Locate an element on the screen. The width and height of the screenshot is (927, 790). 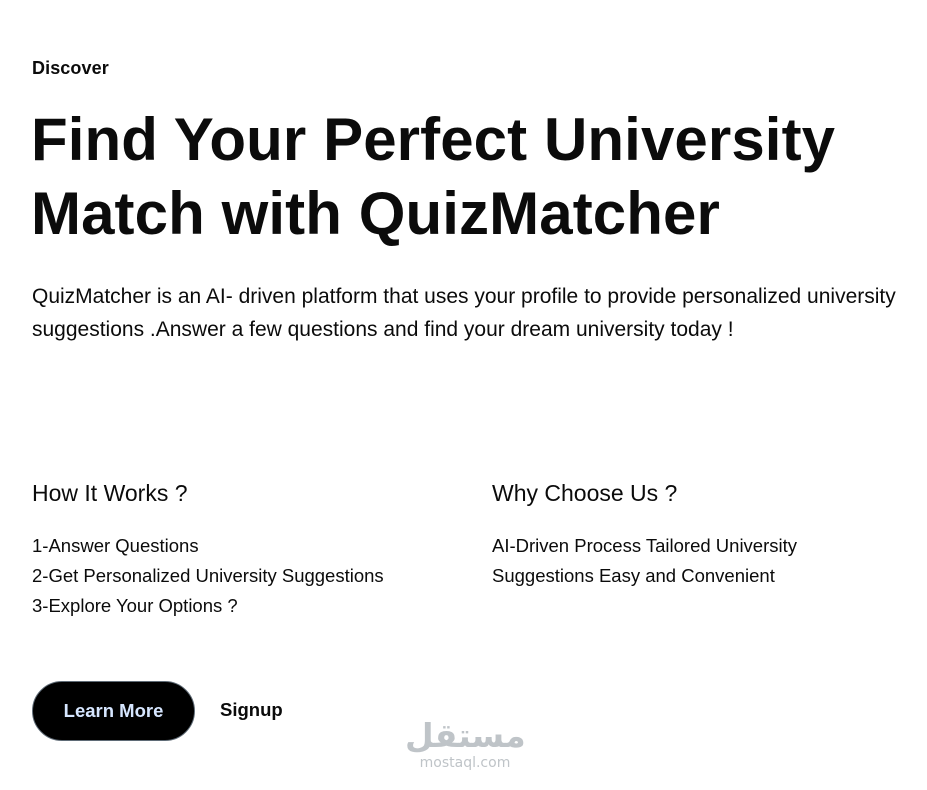
watermark-logo: مستقل mostaql.com is located at coordinates (465, 744).